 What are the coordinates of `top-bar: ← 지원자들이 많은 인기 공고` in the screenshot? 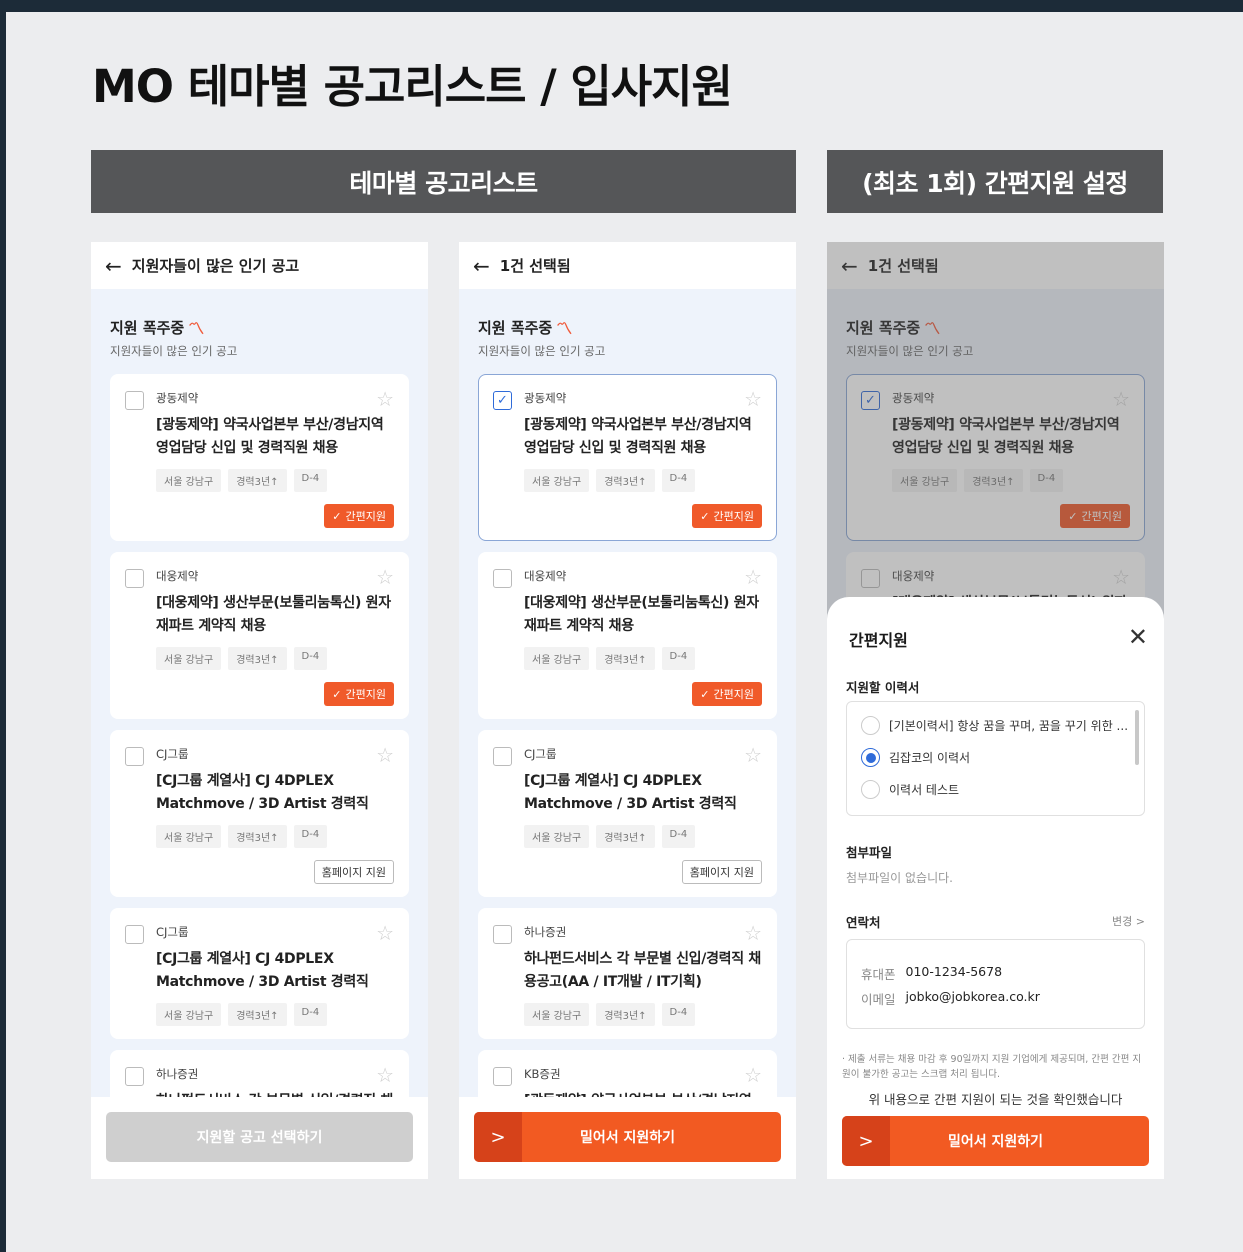 It's located at (259, 265).